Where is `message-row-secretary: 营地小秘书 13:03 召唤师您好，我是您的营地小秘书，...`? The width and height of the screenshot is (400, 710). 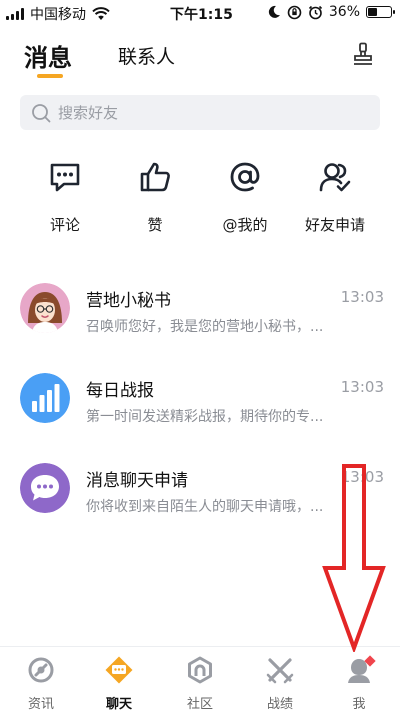 message-row-secretary: 营地小秘书 13:03 召唤师您好，我是您的营地小秘书，... is located at coordinates (200, 315).